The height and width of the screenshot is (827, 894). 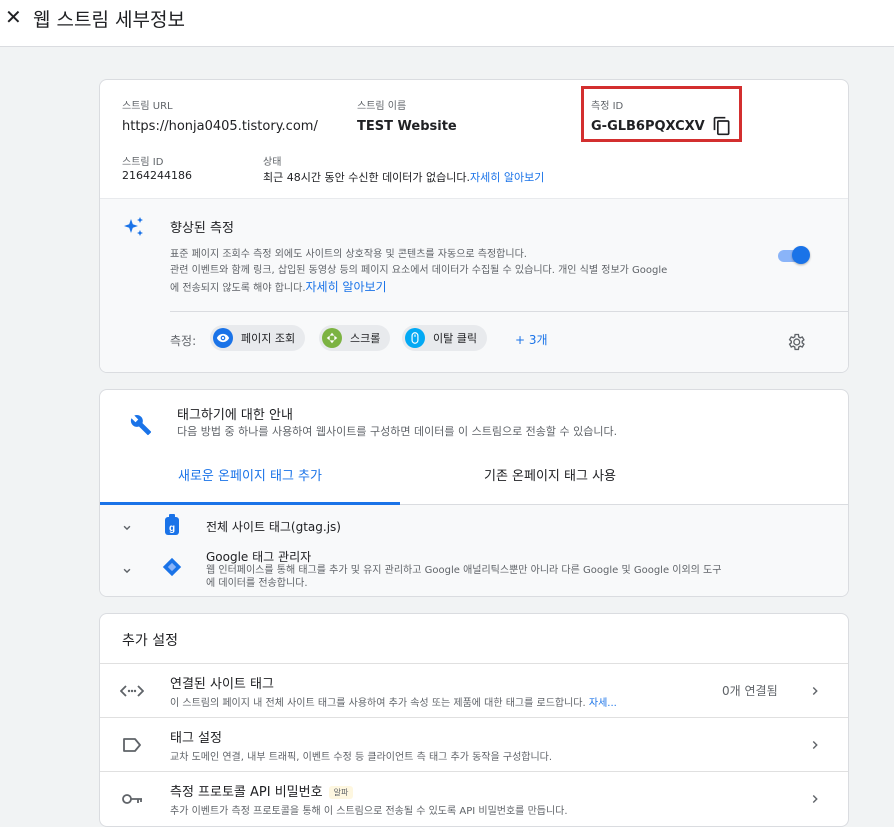 I want to click on row-title-text: 측정 프로토콜 API 비밀번호, so click(x=246, y=792).